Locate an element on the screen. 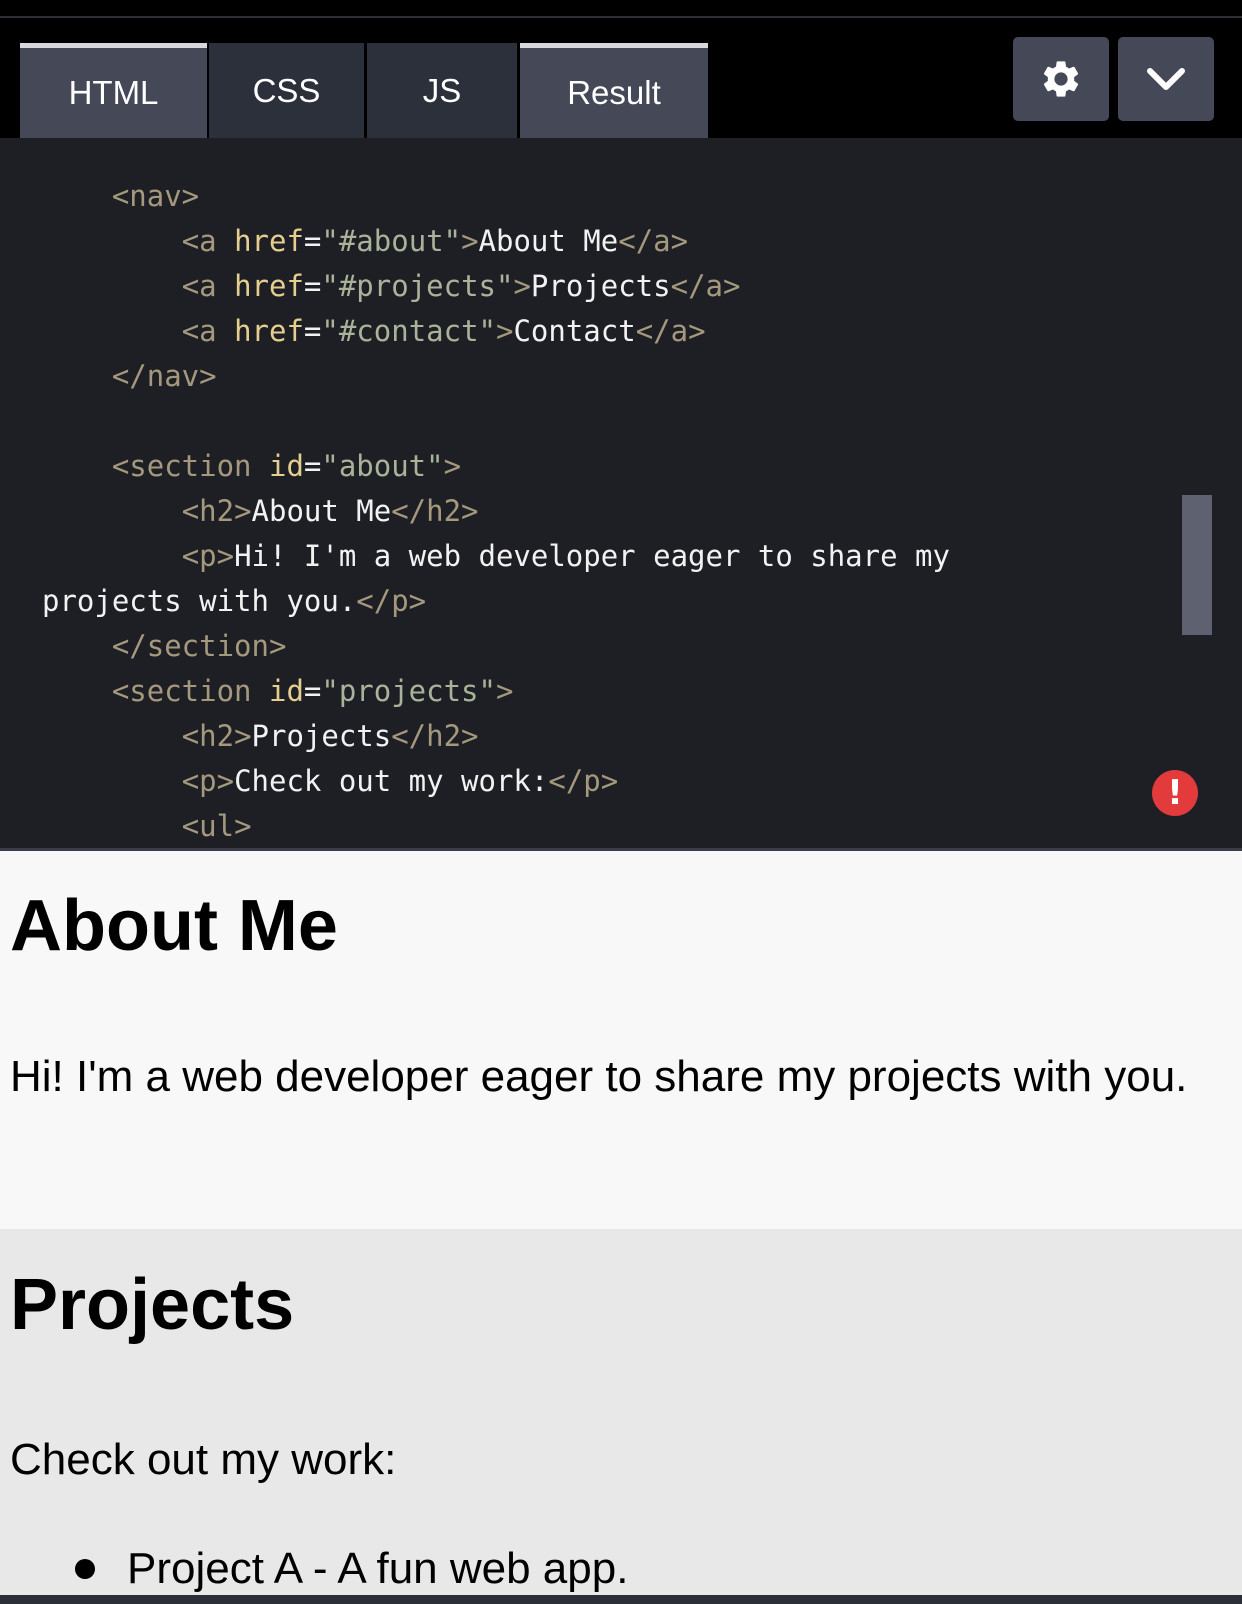 This screenshot has height=1604, width=1242. bullet-icon is located at coordinates (85, 1569).